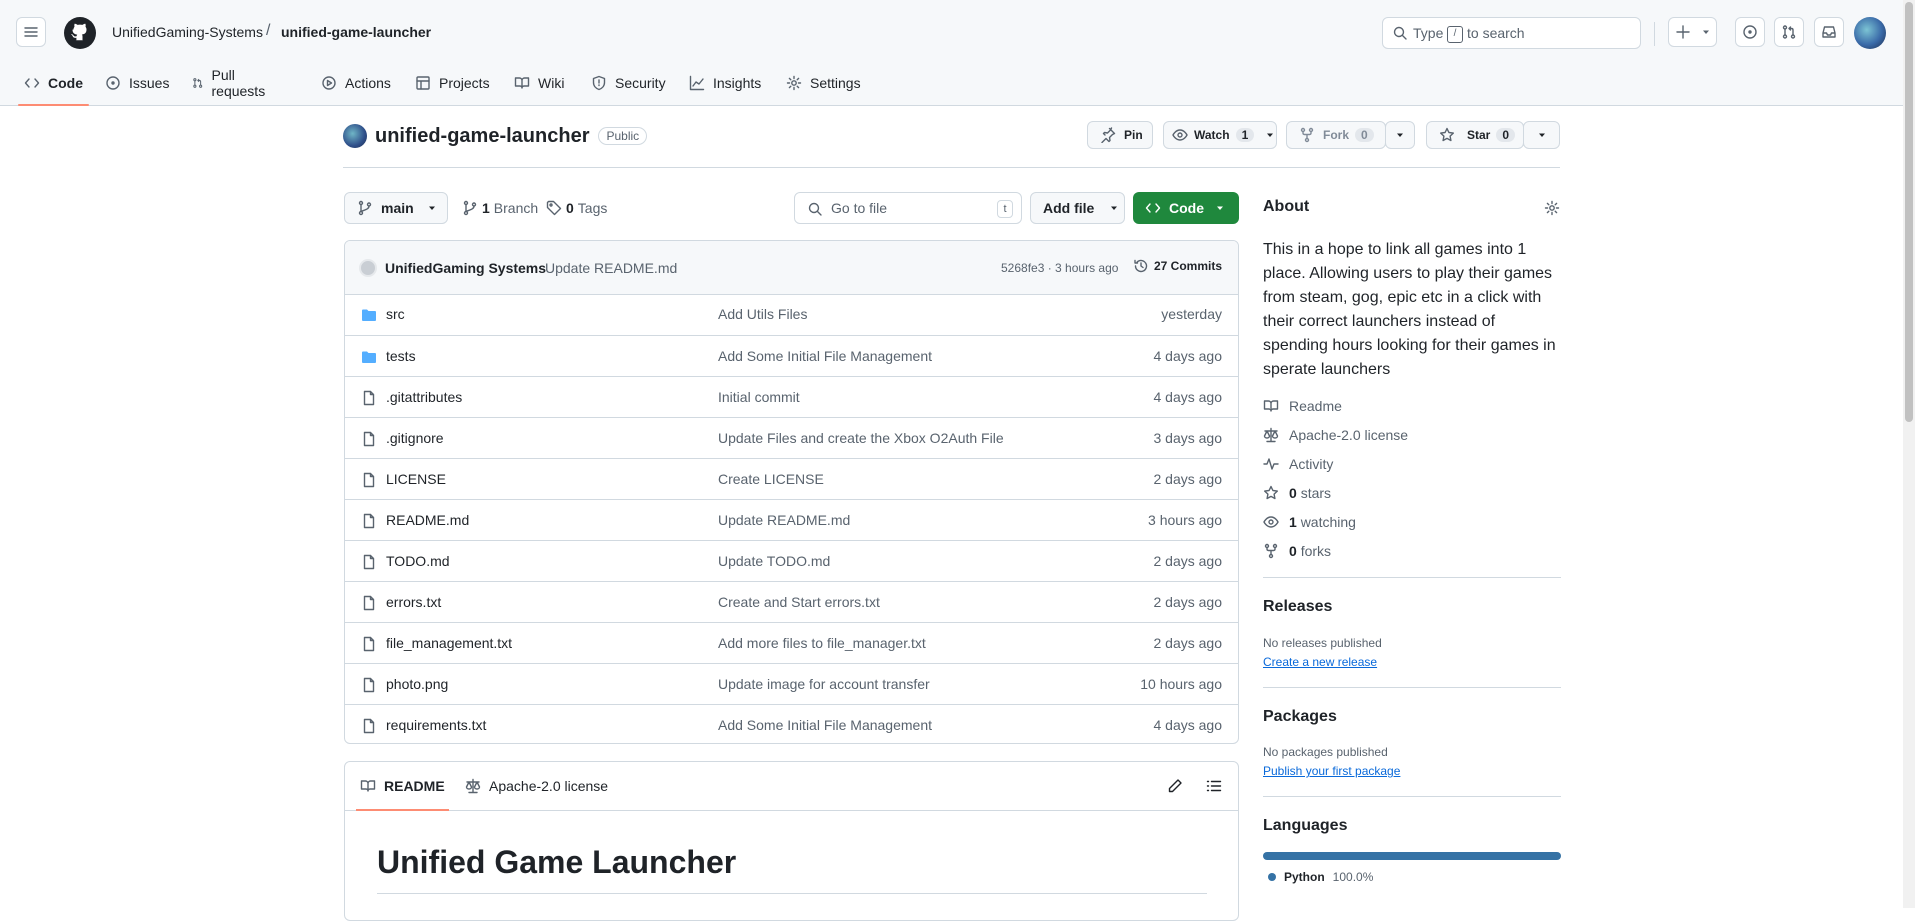 The width and height of the screenshot is (1915, 921). What do you see at coordinates (1909, 454) in the screenshot?
I see `page-scrollbar` at bounding box center [1909, 454].